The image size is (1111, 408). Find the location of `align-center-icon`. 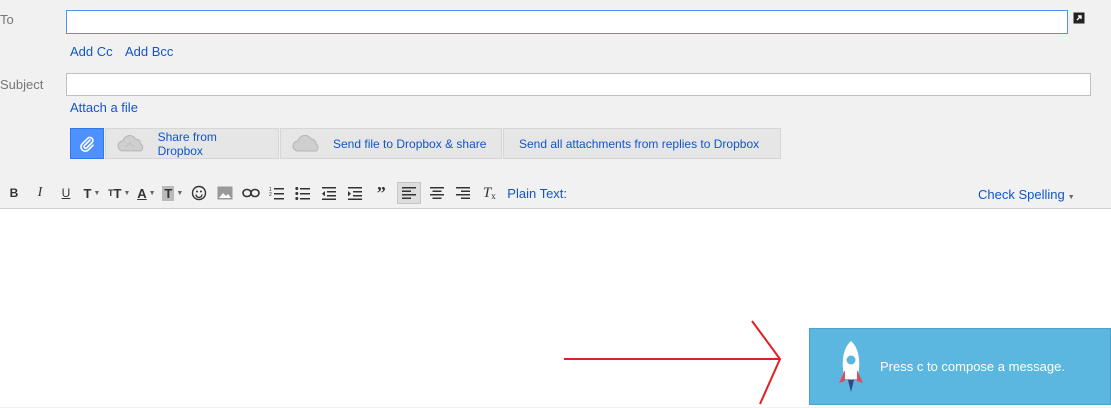

align-center-icon is located at coordinates (437, 193).